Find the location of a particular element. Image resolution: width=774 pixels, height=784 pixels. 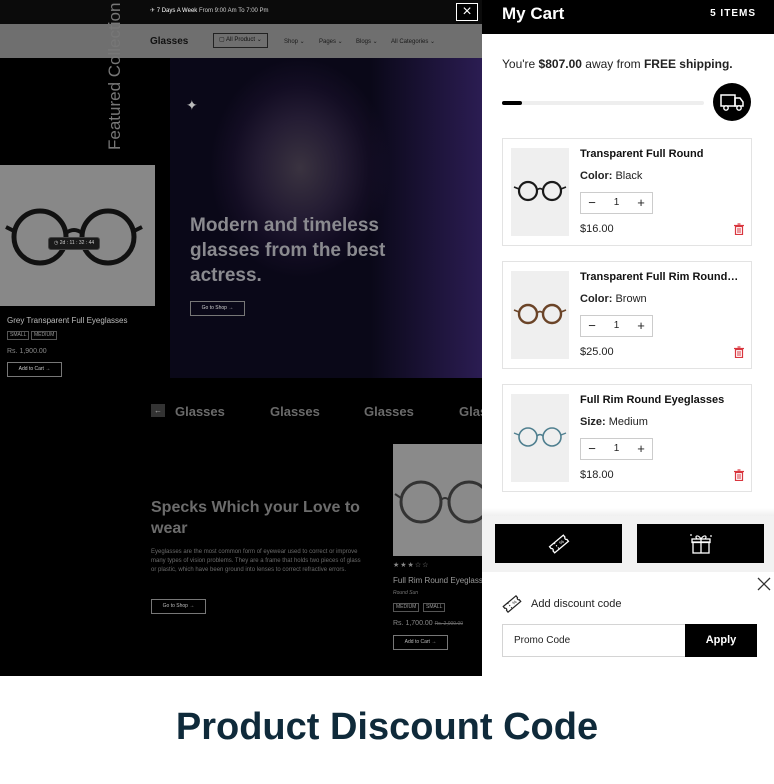

nav-shop: Shop ⌄ is located at coordinates (294, 41).